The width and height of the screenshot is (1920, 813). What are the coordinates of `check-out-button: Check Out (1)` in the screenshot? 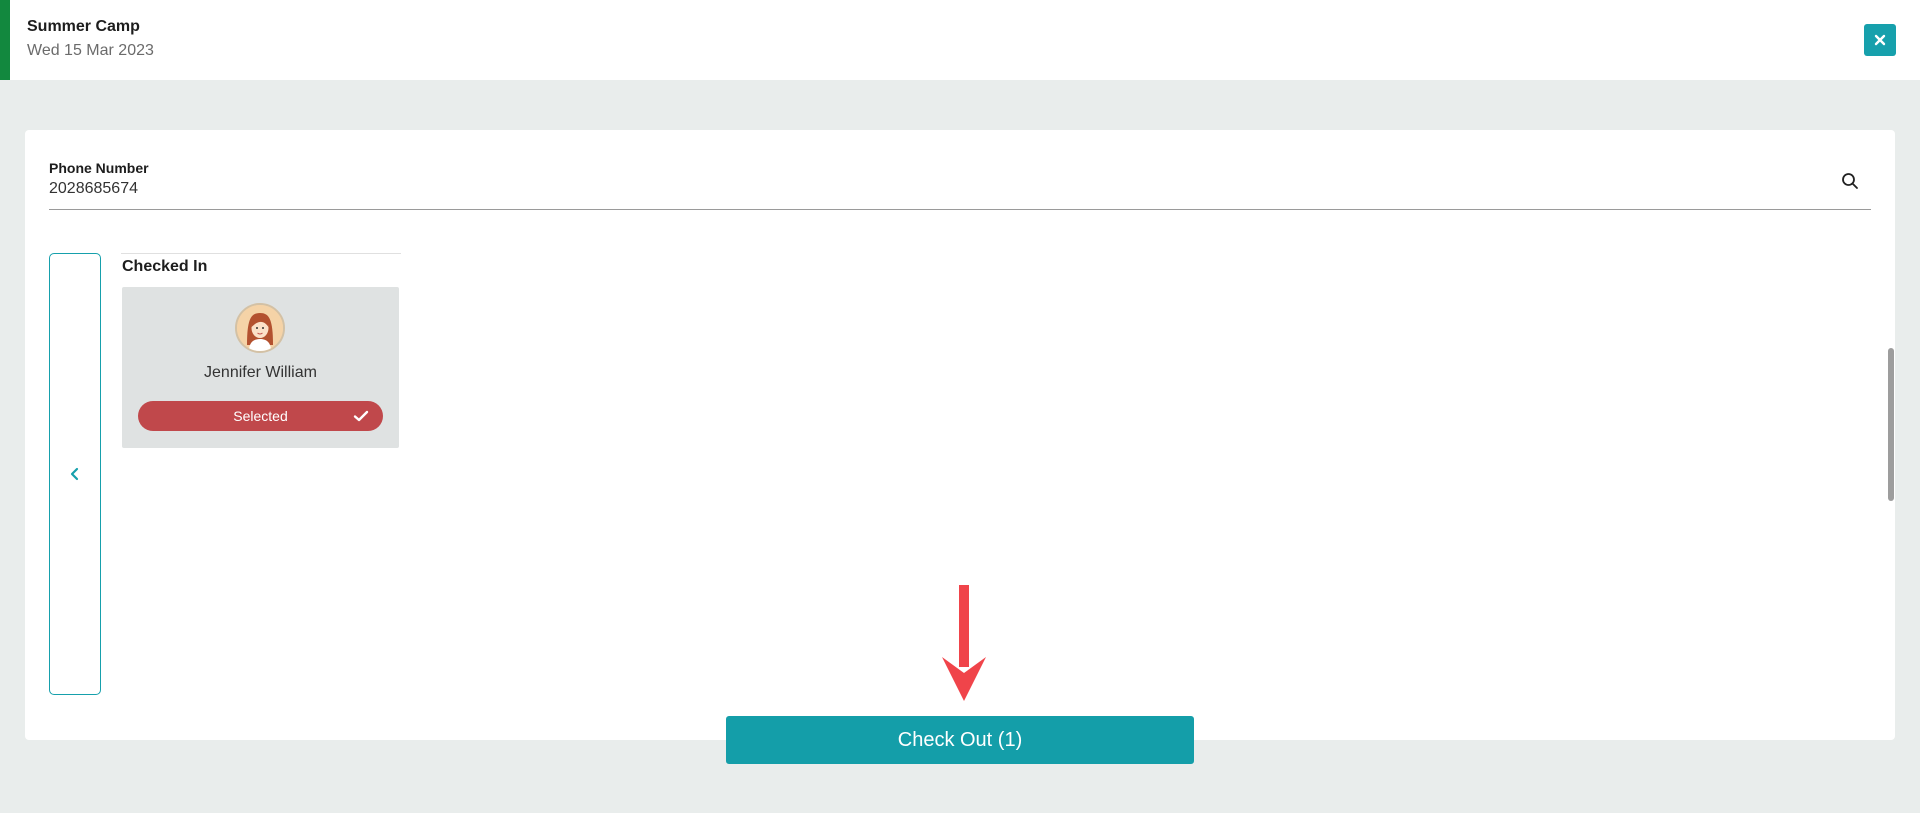 It's located at (960, 740).